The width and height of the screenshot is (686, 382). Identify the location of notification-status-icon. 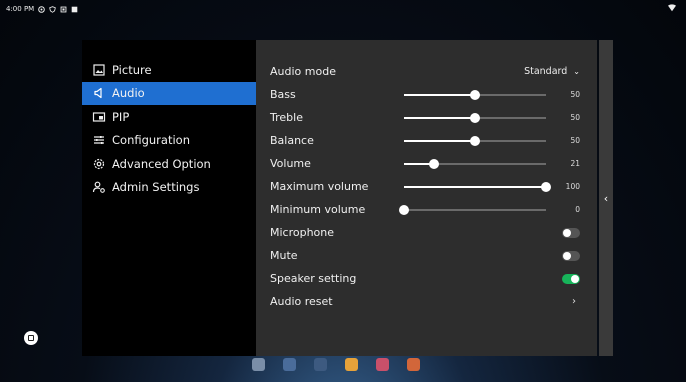
(63, 9).